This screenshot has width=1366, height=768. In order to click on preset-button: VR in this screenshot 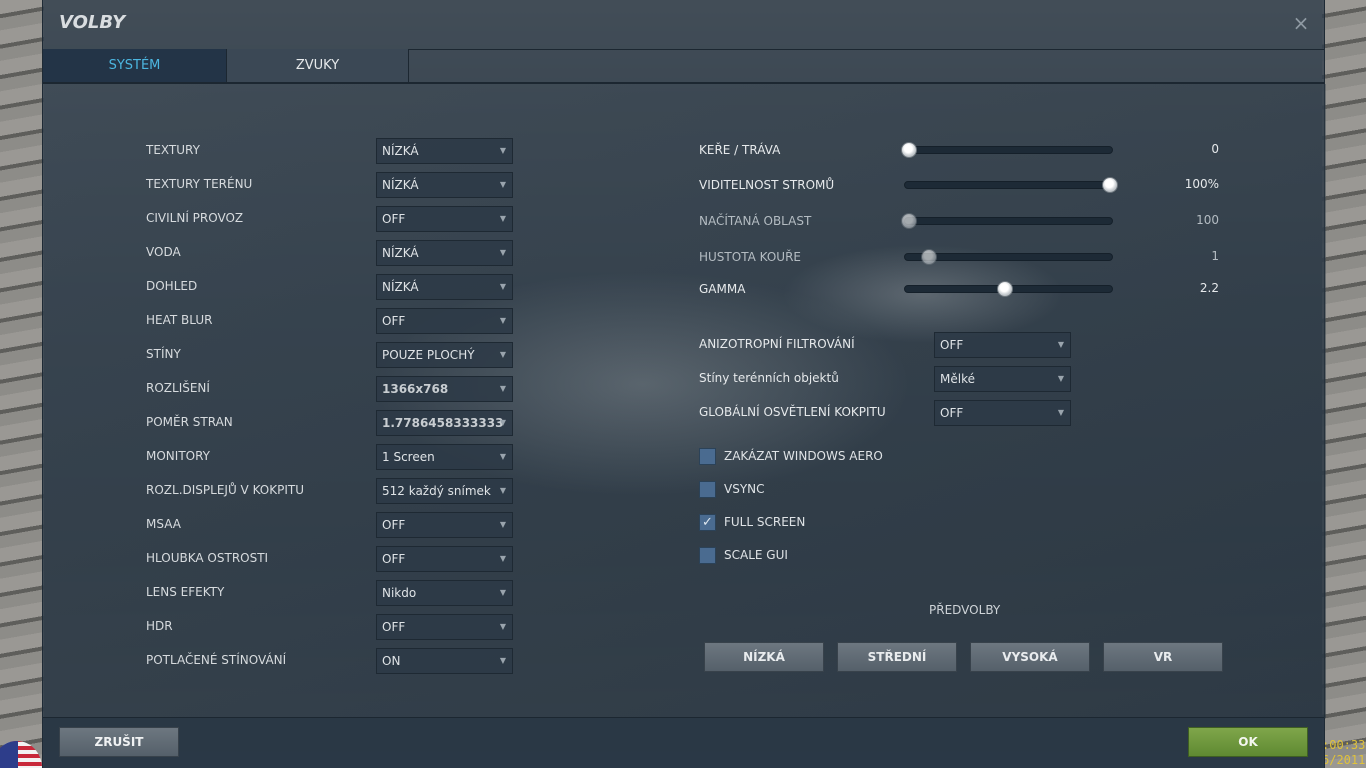, I will do `click(1163, 657)`.